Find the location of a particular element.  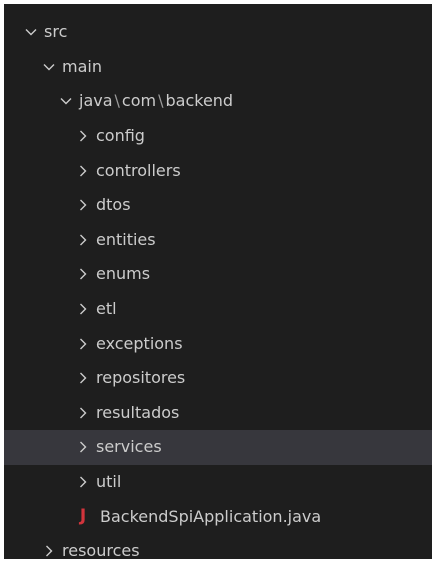

tree-folder-enums: enums is located at coordinates (218, 274).